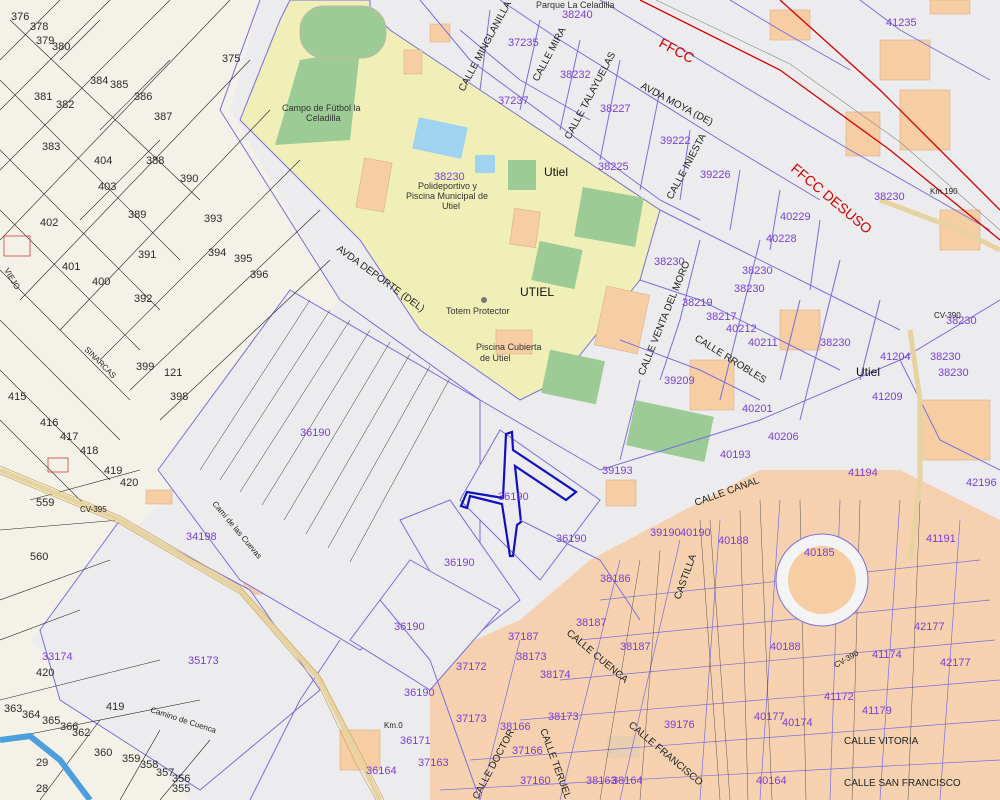 This screenshot has height=800, width=1000. What do you see at coordinates (39, 27) in the screenshot?
I see `parcel-number: 378` at bounding box center [39, 27].